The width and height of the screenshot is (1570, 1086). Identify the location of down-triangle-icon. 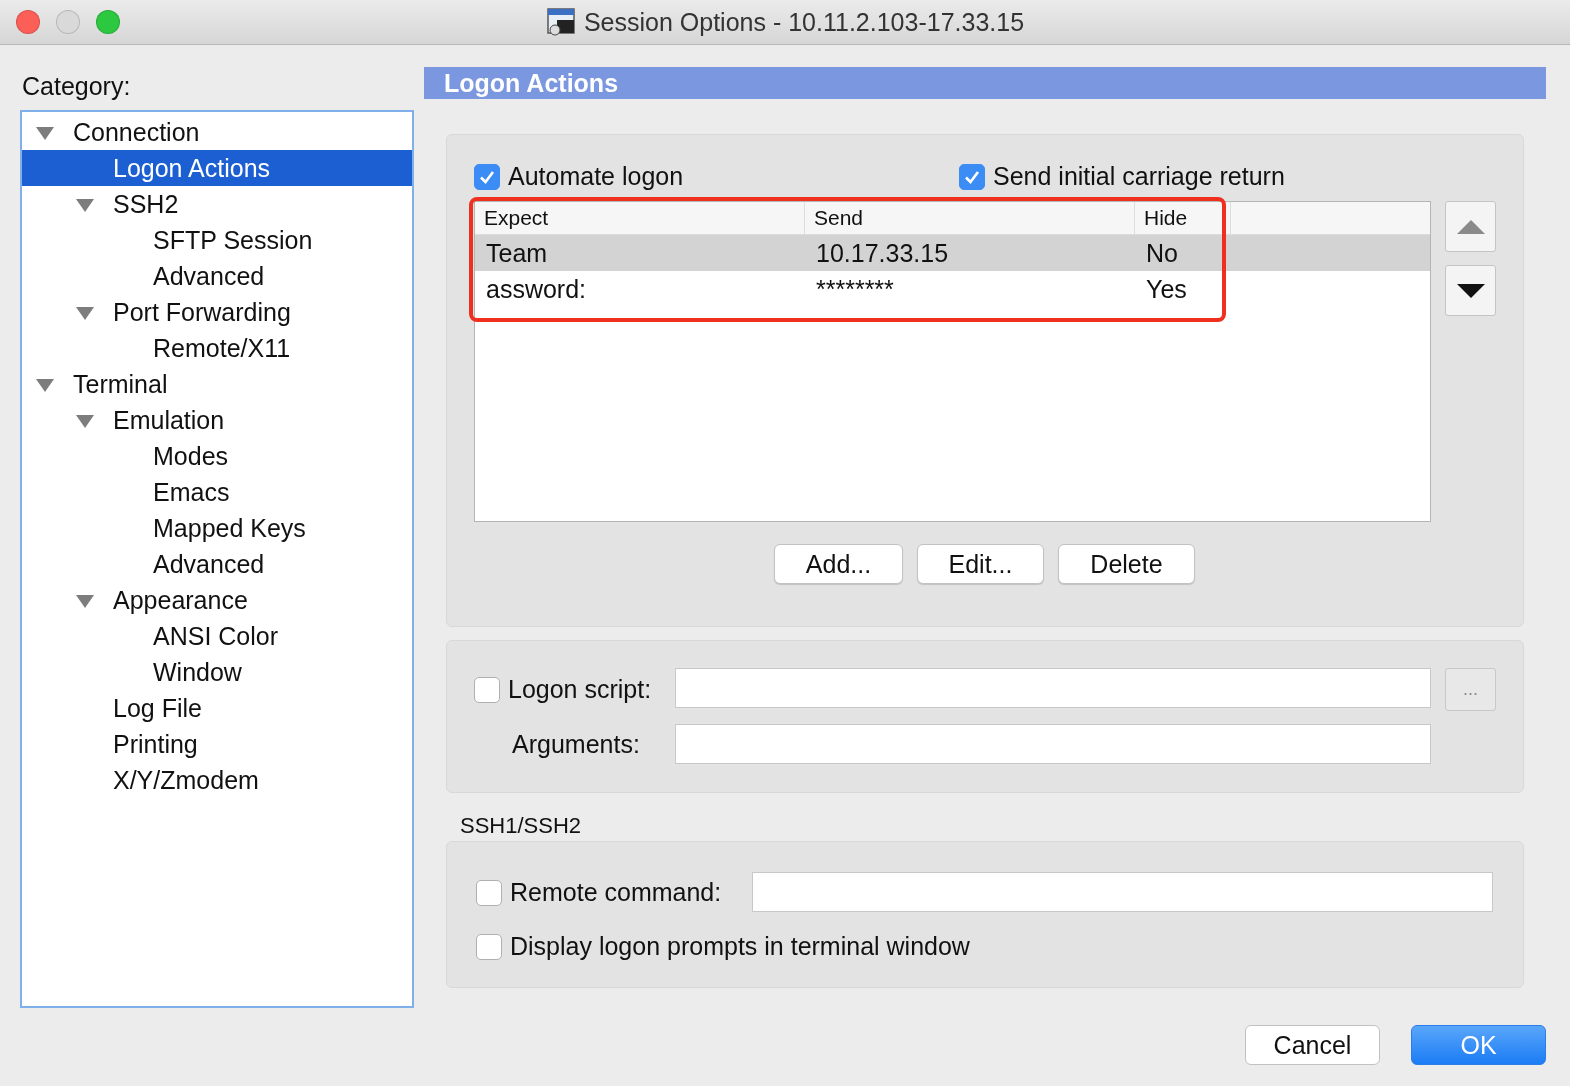
(1470, 290).